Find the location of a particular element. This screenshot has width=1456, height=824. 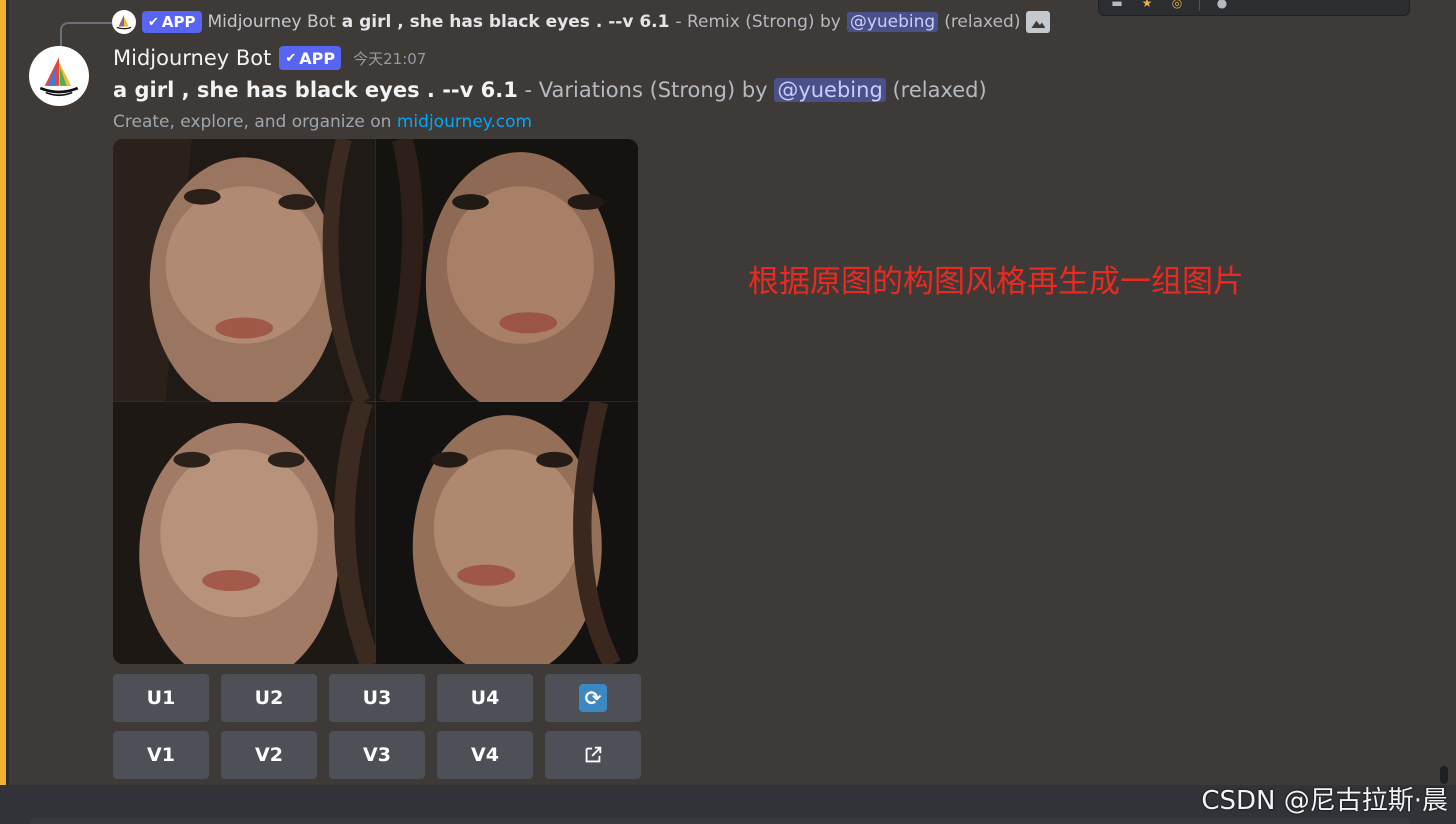

variation-button-row: V1 V2 V3 V4 is located at coordinates (377, 755).